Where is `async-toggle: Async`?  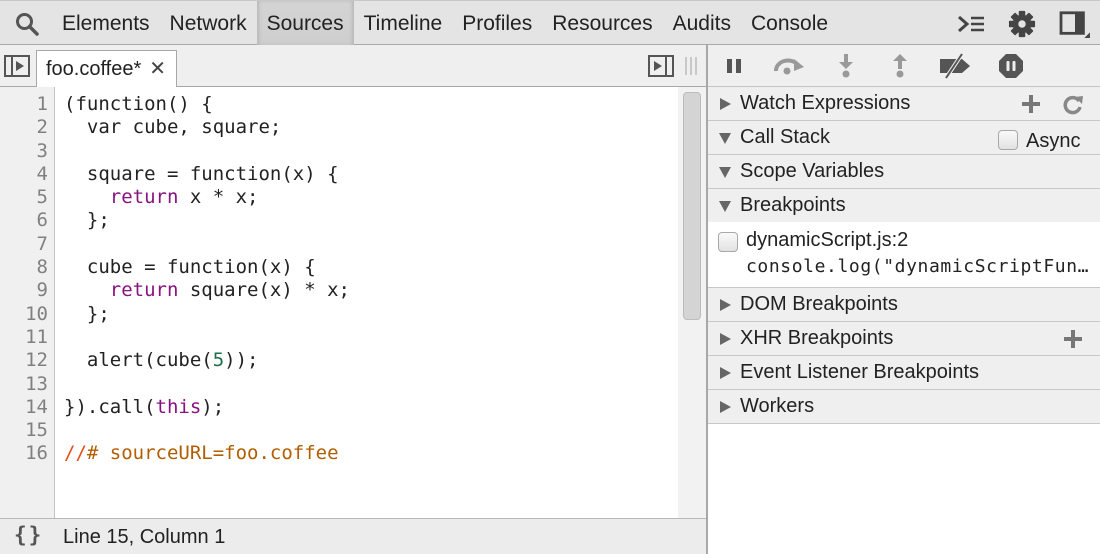
async-toggle: Async is located at coordinates (1039, 139).